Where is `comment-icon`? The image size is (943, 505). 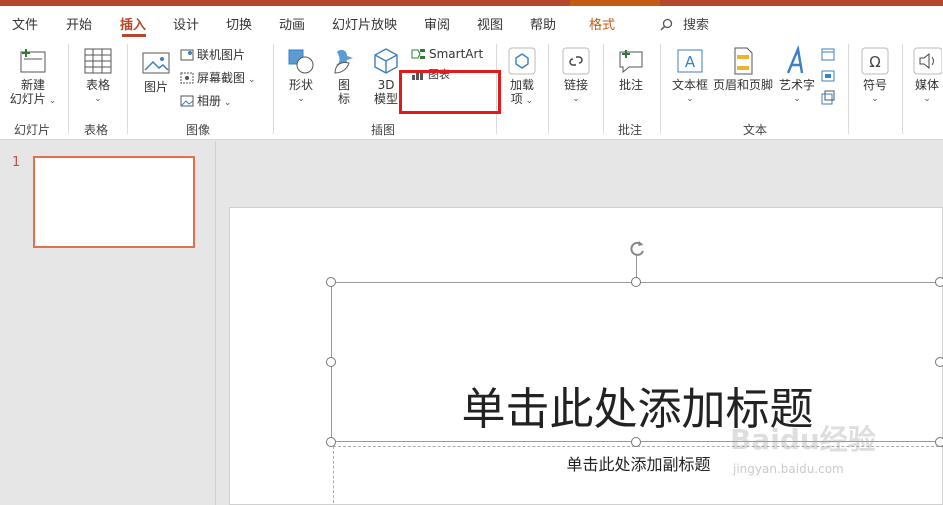 comment-icon is located at coordinates (631, 62).